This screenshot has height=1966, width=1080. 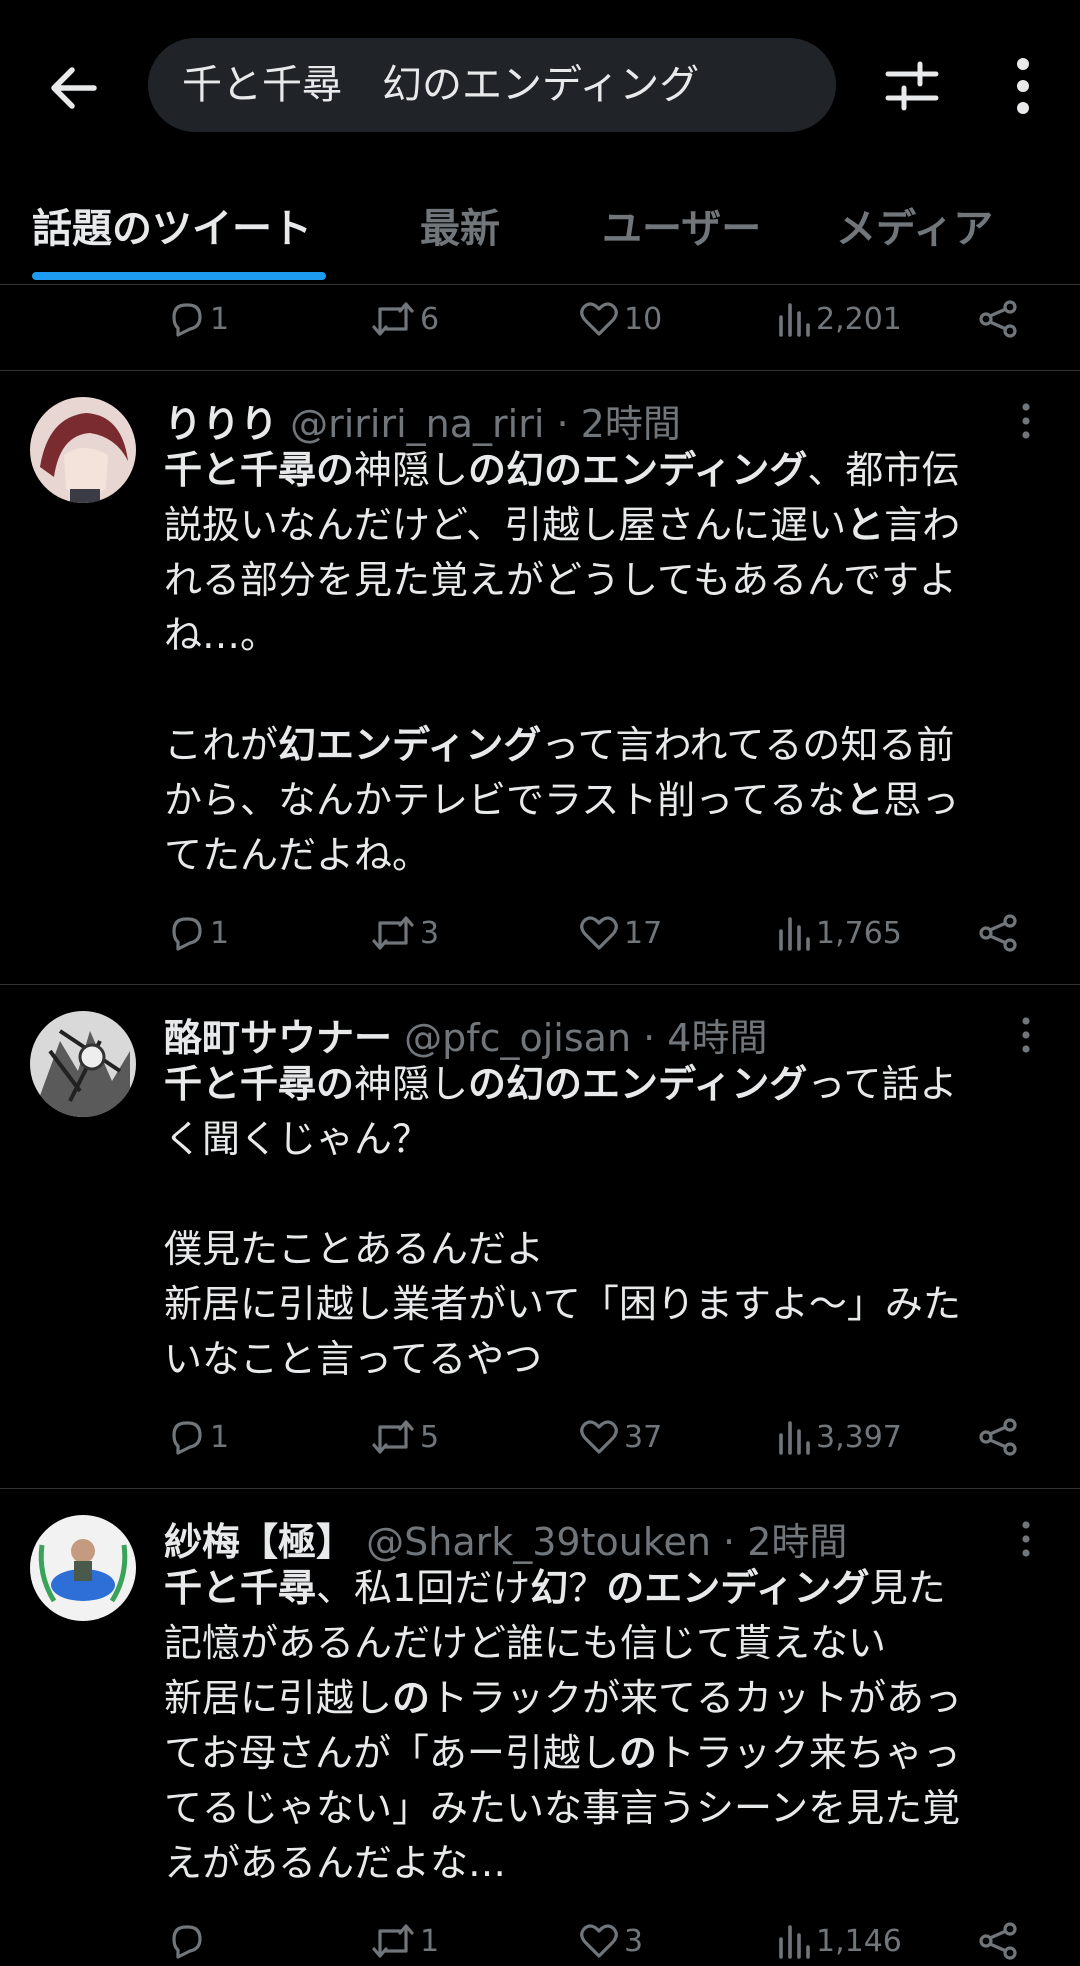 I want to click on user-handle: @Shark_39touken, so click(x=538, y=1542).